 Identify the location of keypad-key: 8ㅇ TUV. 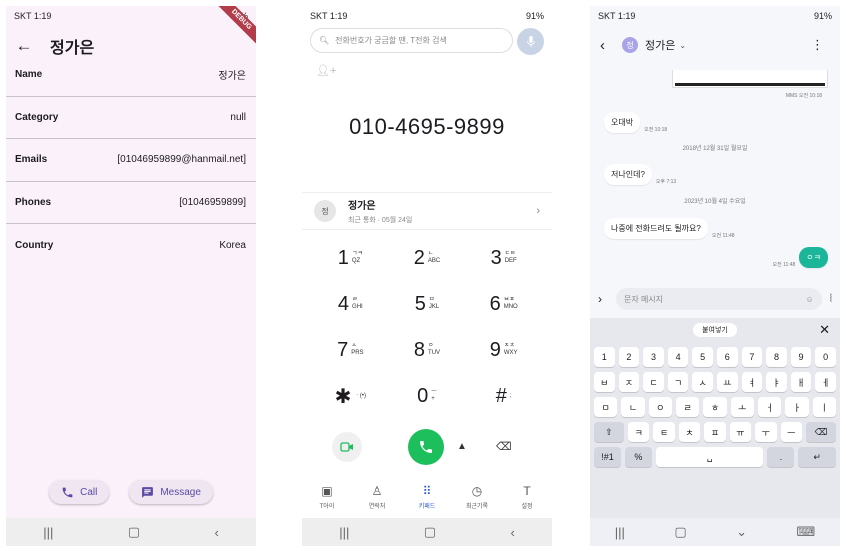
(427, 350).